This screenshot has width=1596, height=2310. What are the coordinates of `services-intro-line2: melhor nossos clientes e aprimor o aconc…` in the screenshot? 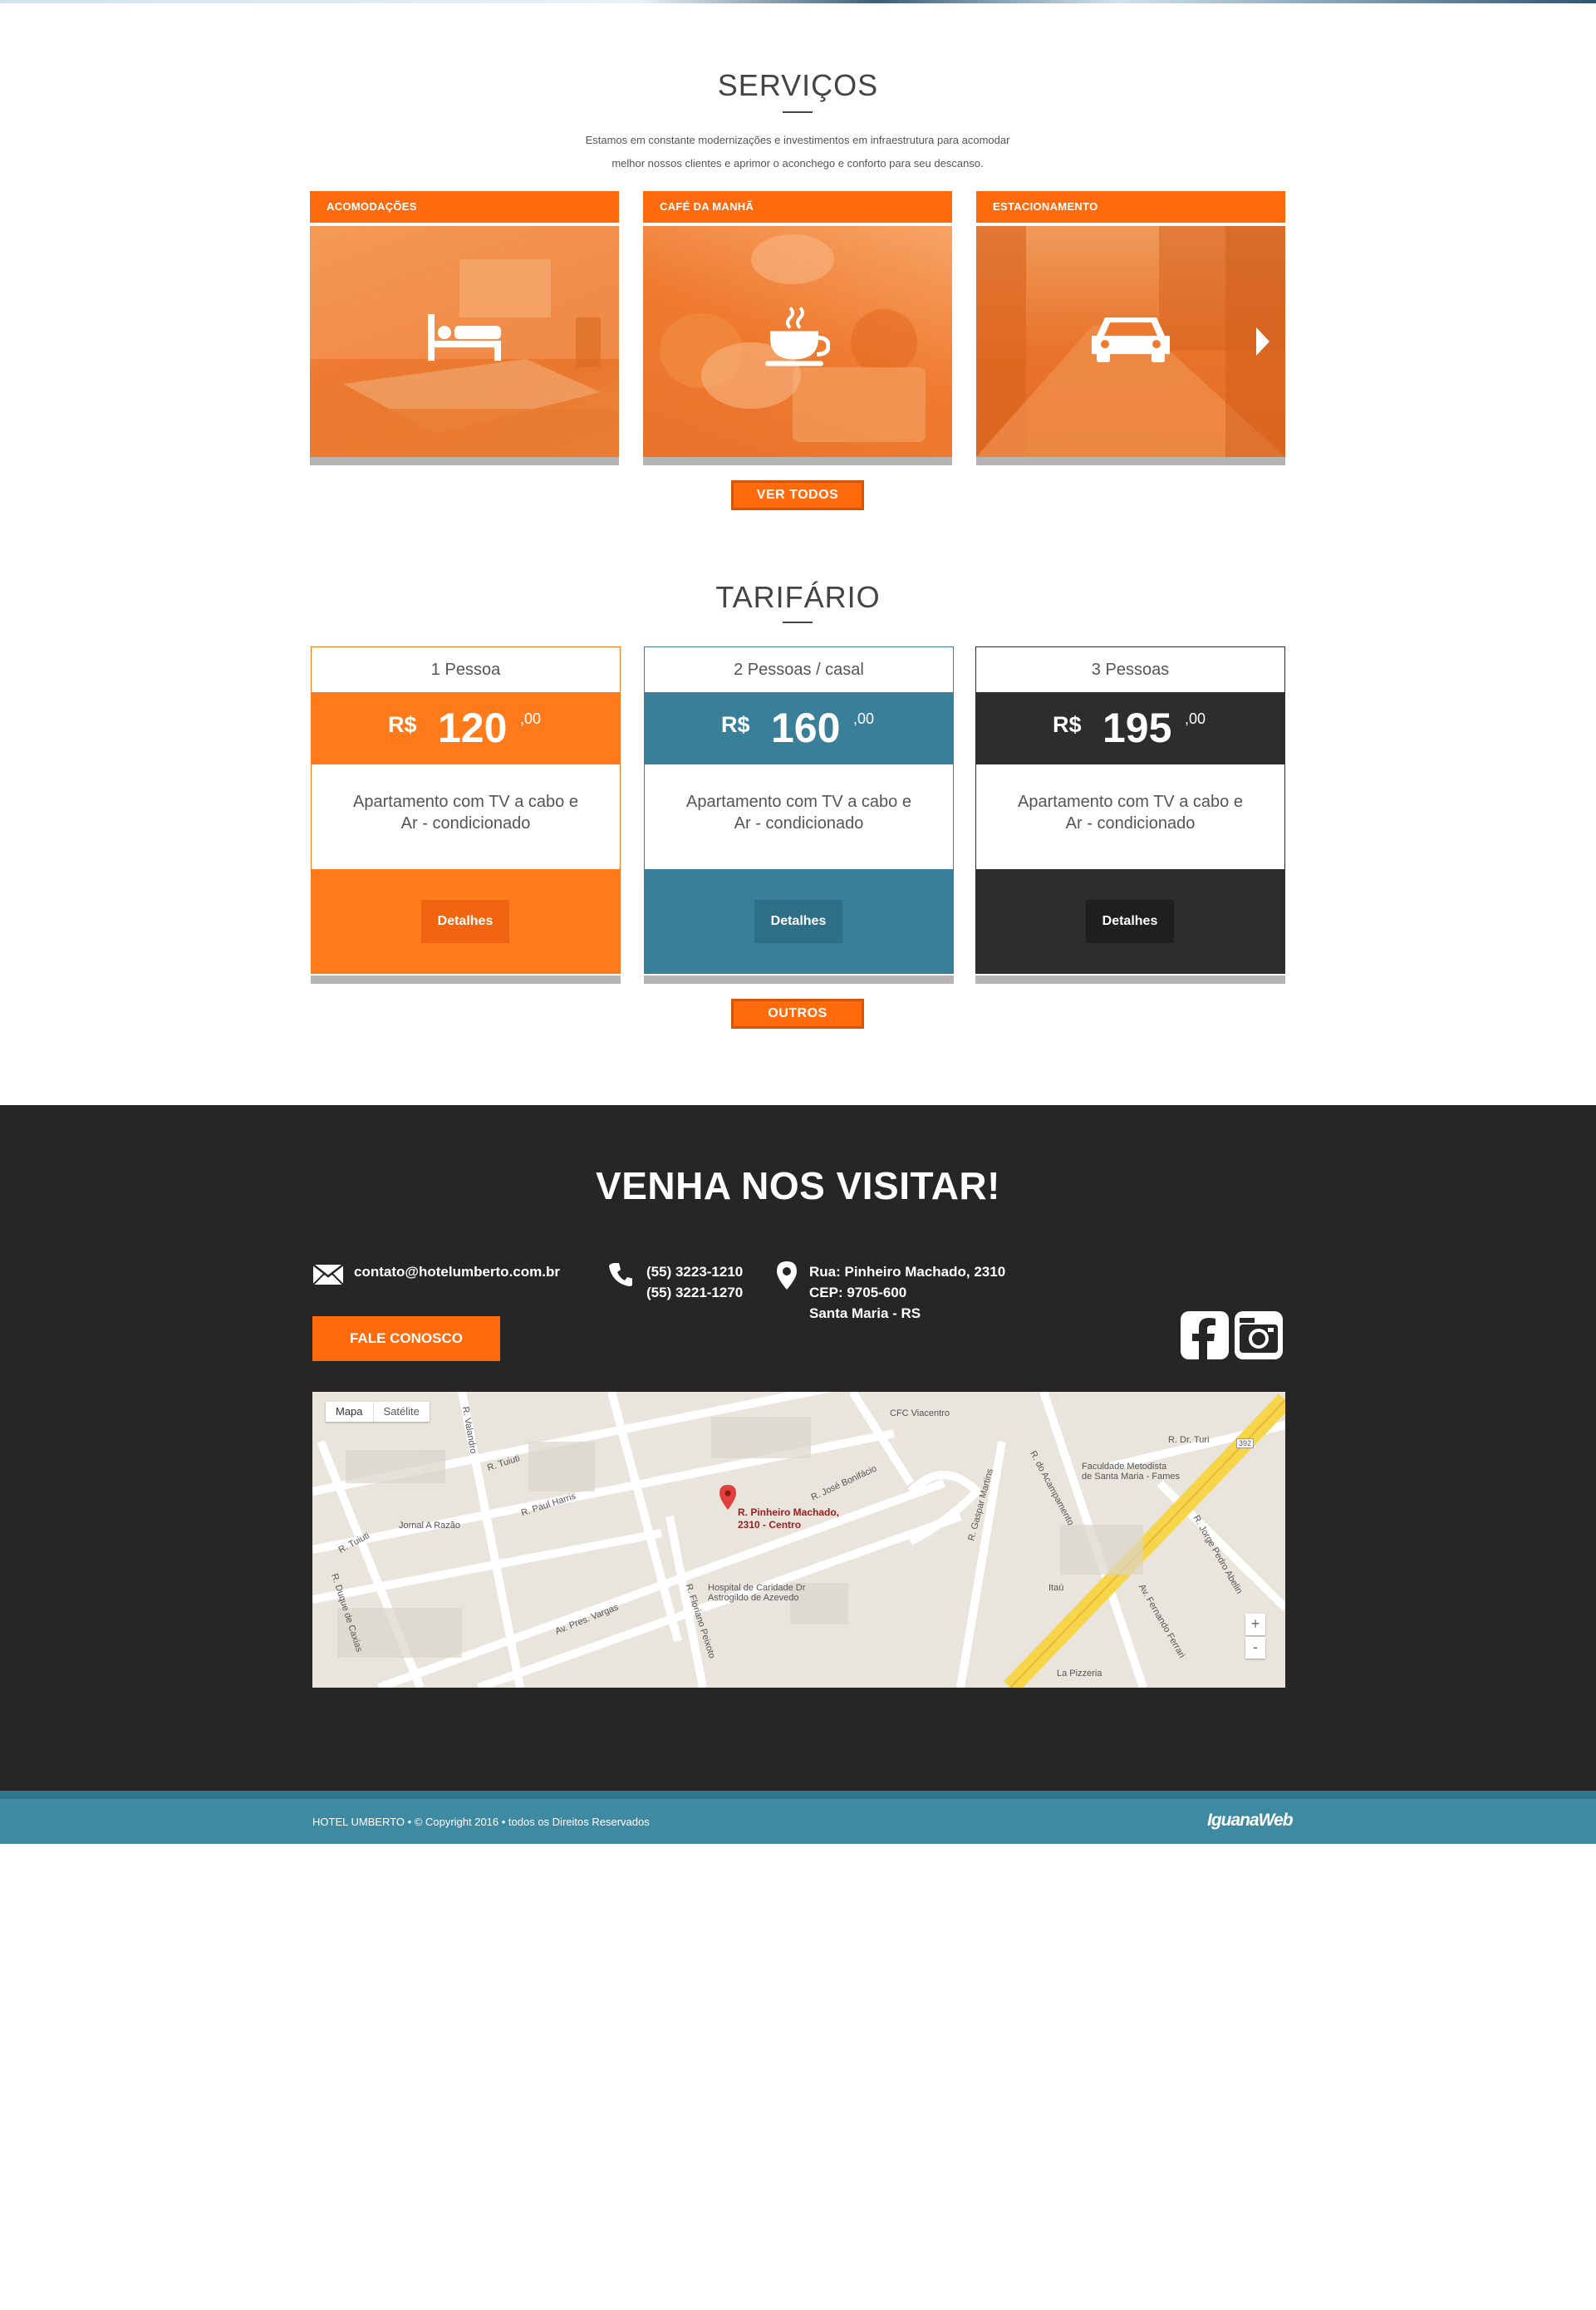 It's located at (797, 164).